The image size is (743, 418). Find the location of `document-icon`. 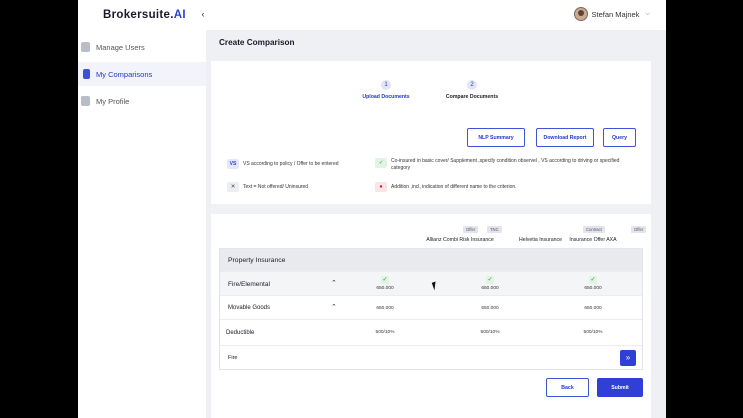

document-icon is located at coordinates (86, 74).